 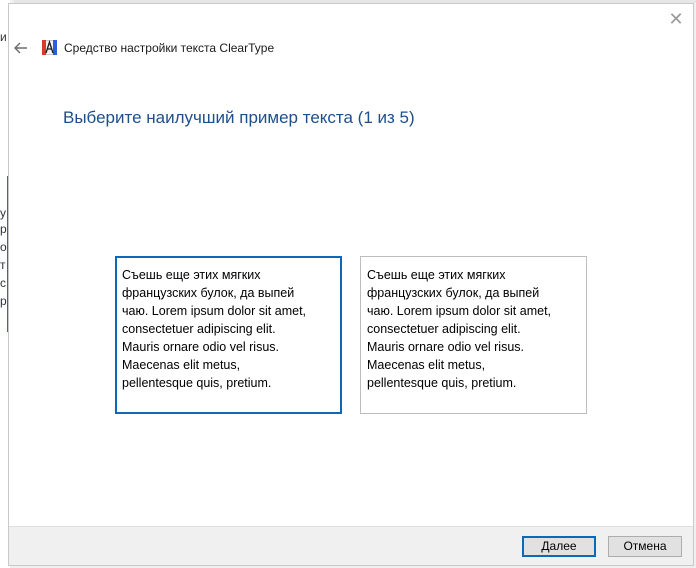 I want to click on back-arrow-icon, so click(x=20, y=48).